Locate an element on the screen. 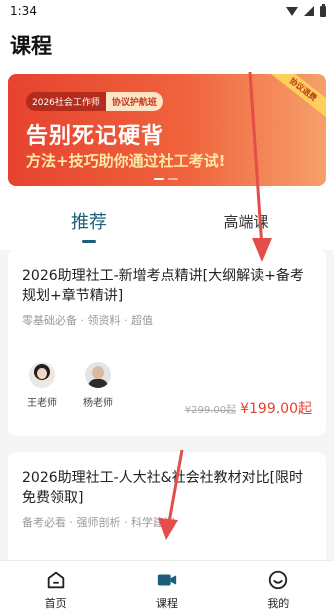 The height and width of the screenshot is (612, 334). smiley-icon is located at coordinates (278, 580).